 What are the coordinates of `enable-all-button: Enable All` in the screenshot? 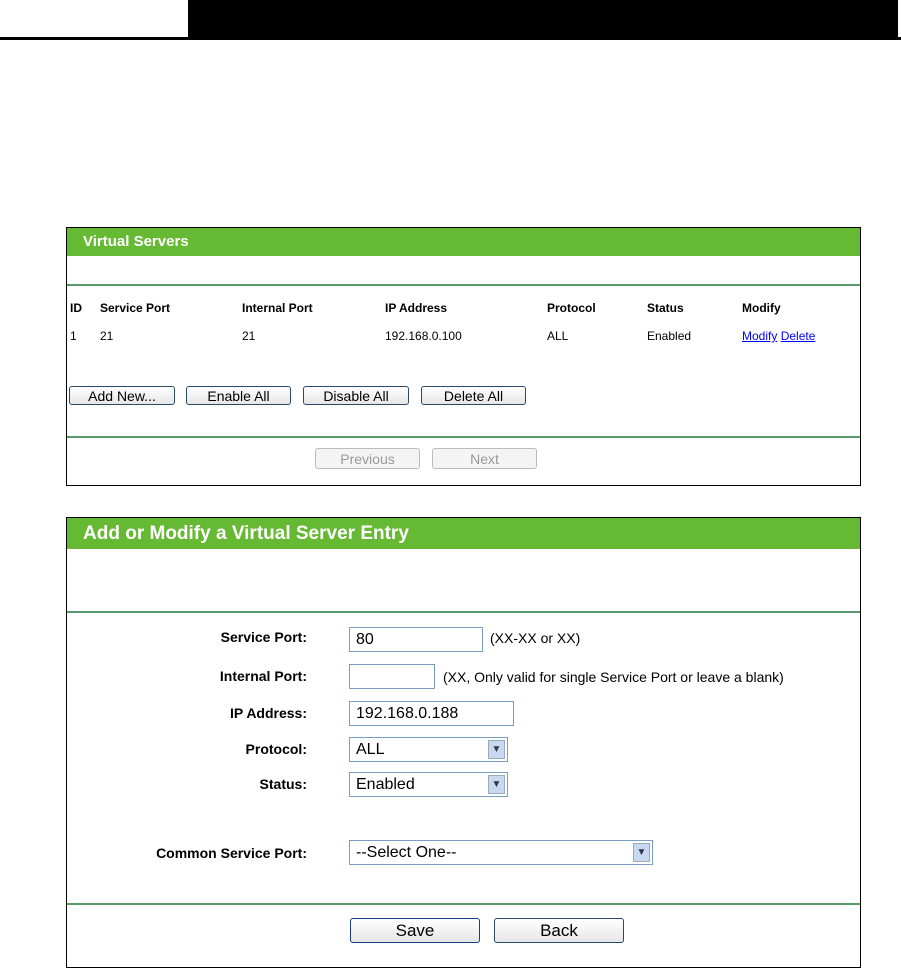 It's located at (238, 395).